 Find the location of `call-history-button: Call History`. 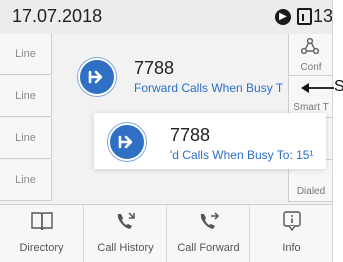

call-history-button: Call History is located at coordinates (125, 233).